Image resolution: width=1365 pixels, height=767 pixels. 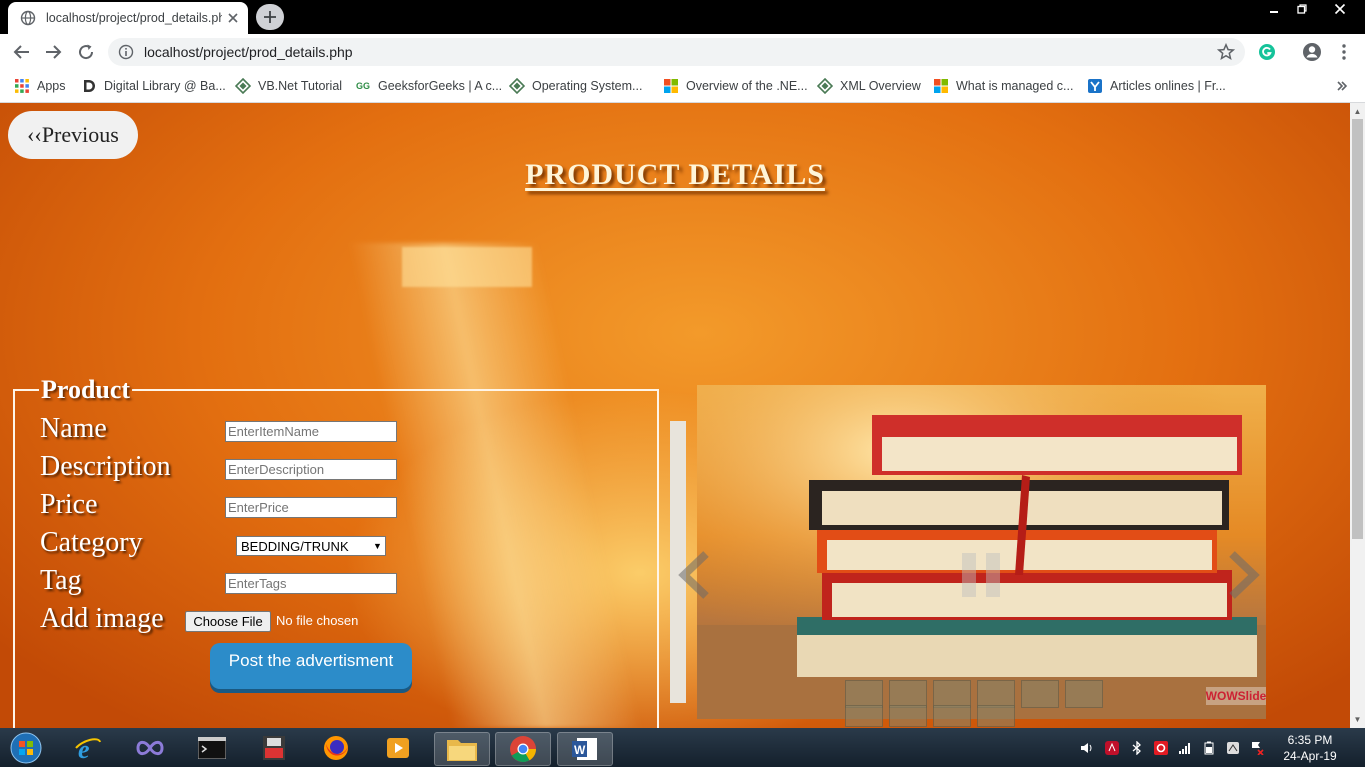 What do you see at coordinates (128, 18) in the screenshot?
I see `browser-tab: localhost/project/prod_details.php` at bounding box center [128, 18].